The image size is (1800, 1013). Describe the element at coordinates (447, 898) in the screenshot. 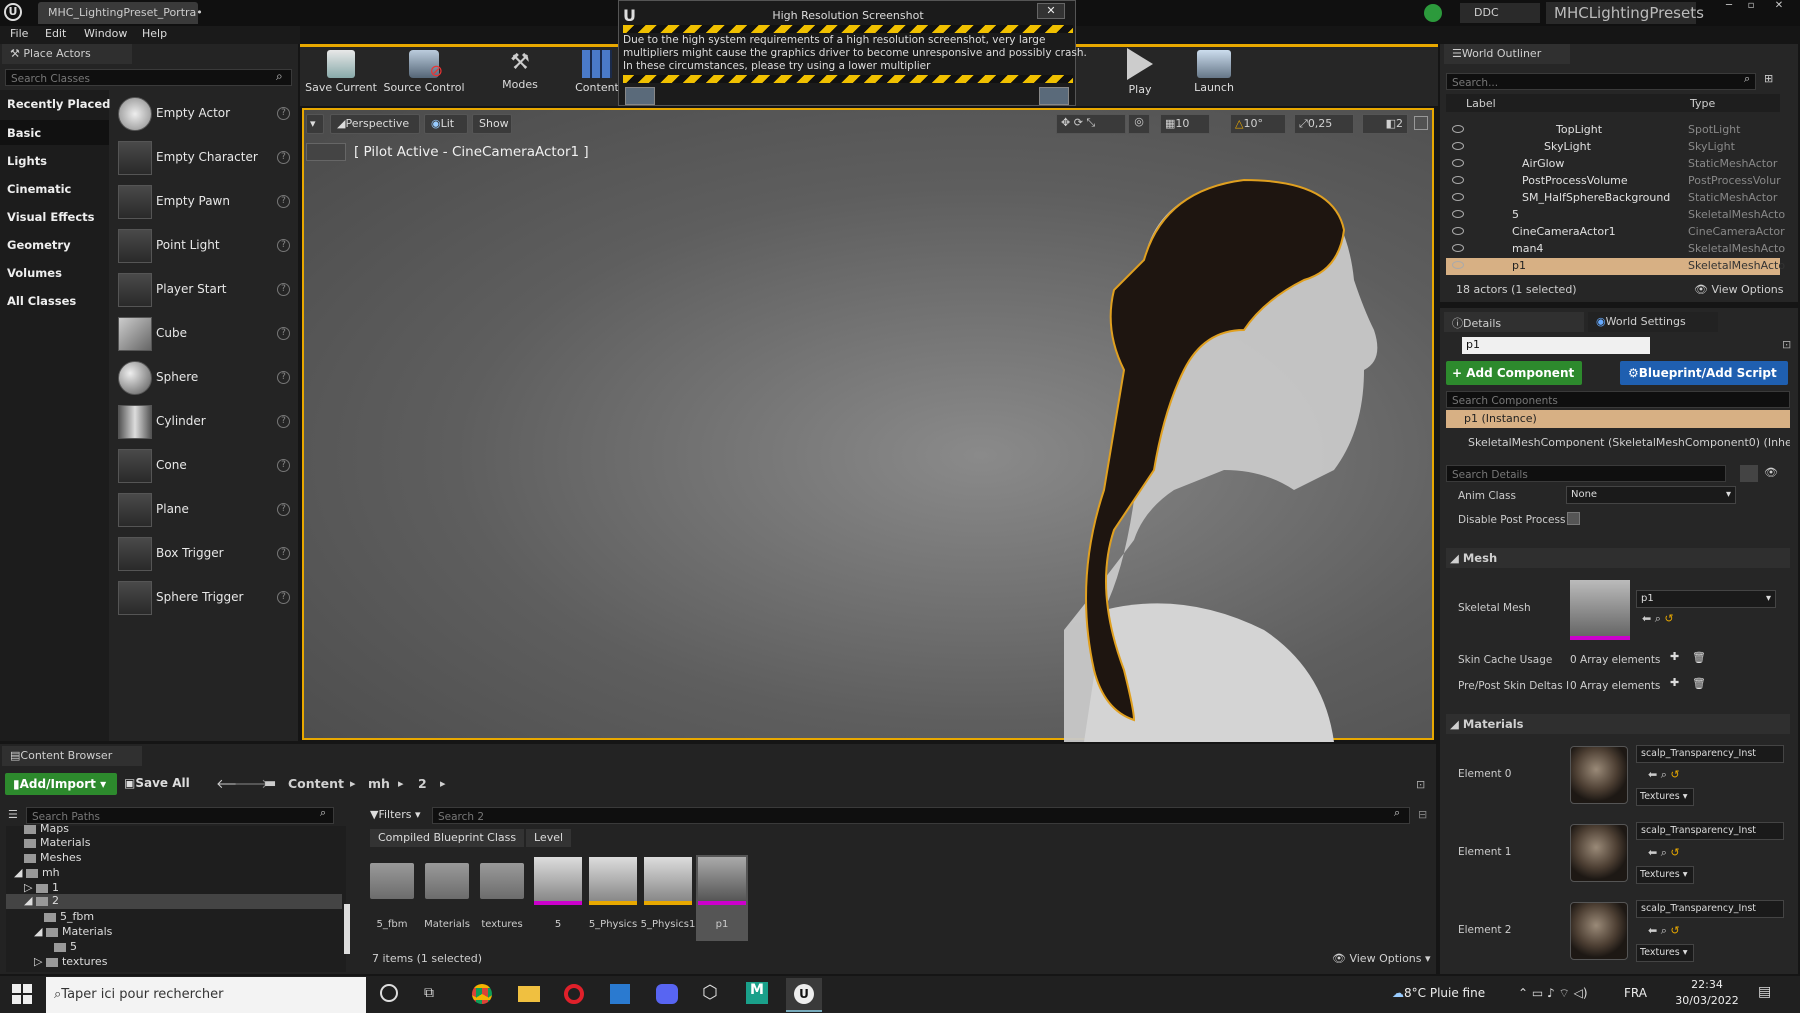

I see `asset-folder: Materials` at that location.